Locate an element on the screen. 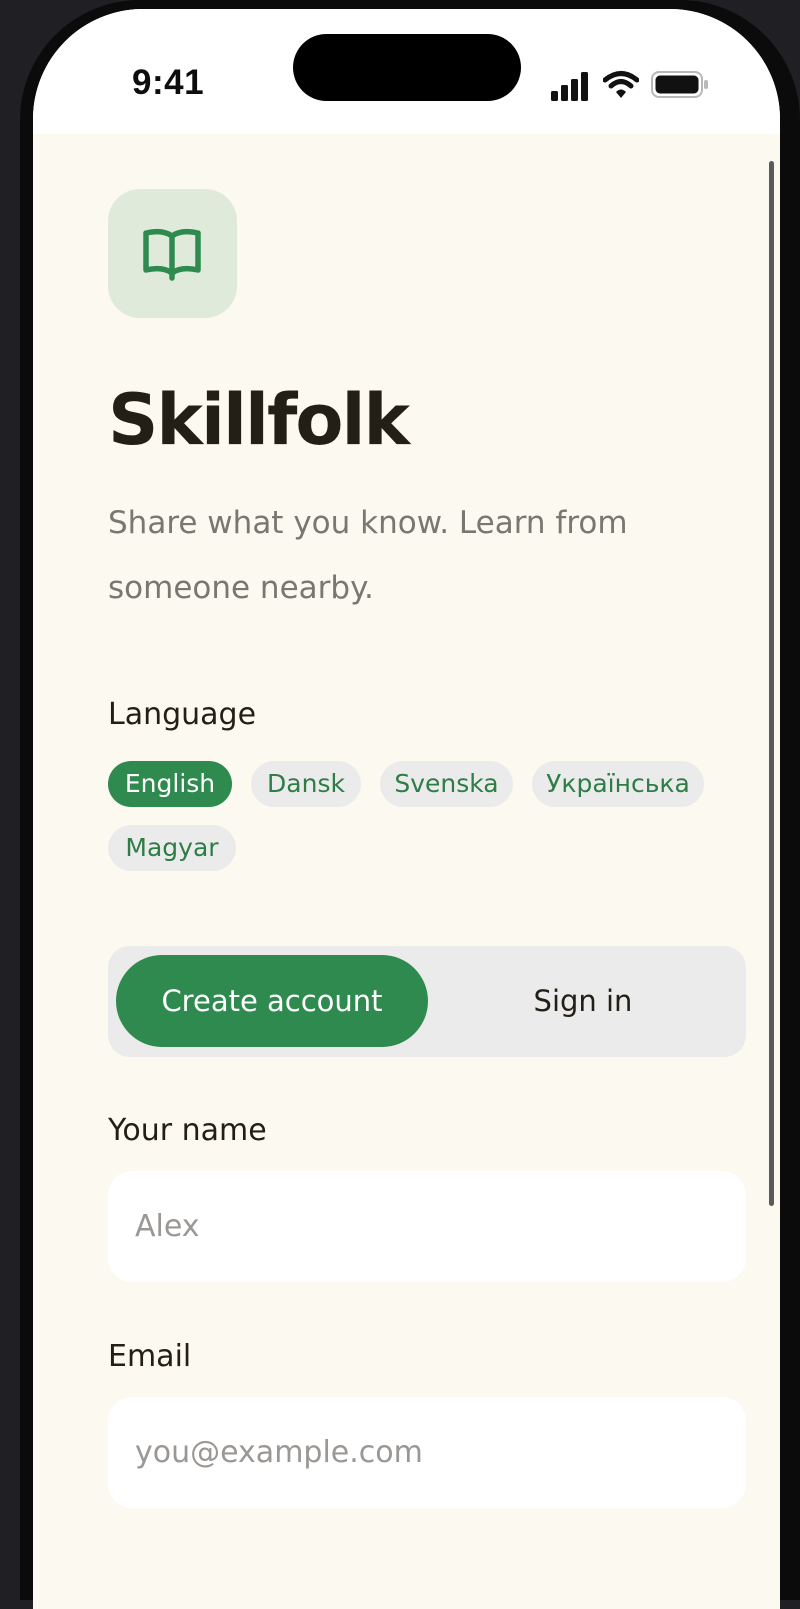 The width and height of the screenshot is (800, 1609). status-bar: 9:41 is located at coordinates (406, 71).